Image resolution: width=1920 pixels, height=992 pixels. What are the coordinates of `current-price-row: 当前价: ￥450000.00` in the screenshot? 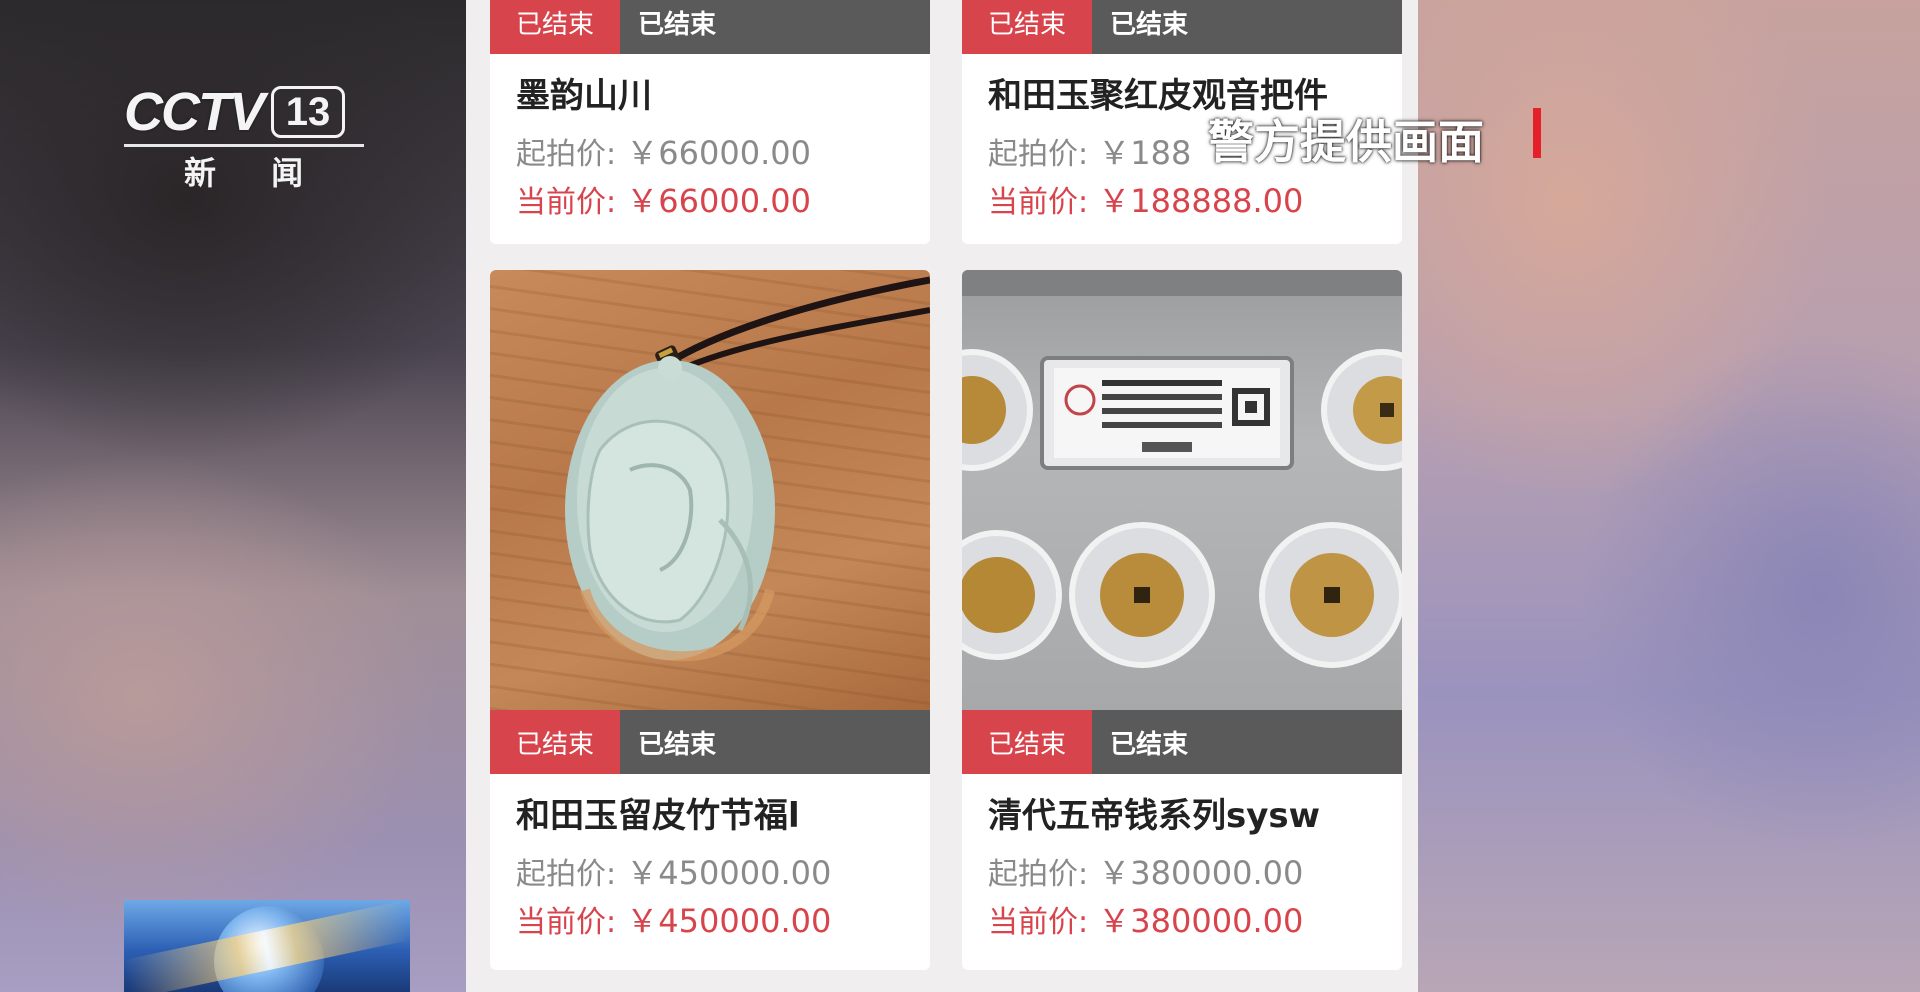 It's located at (673, 919).